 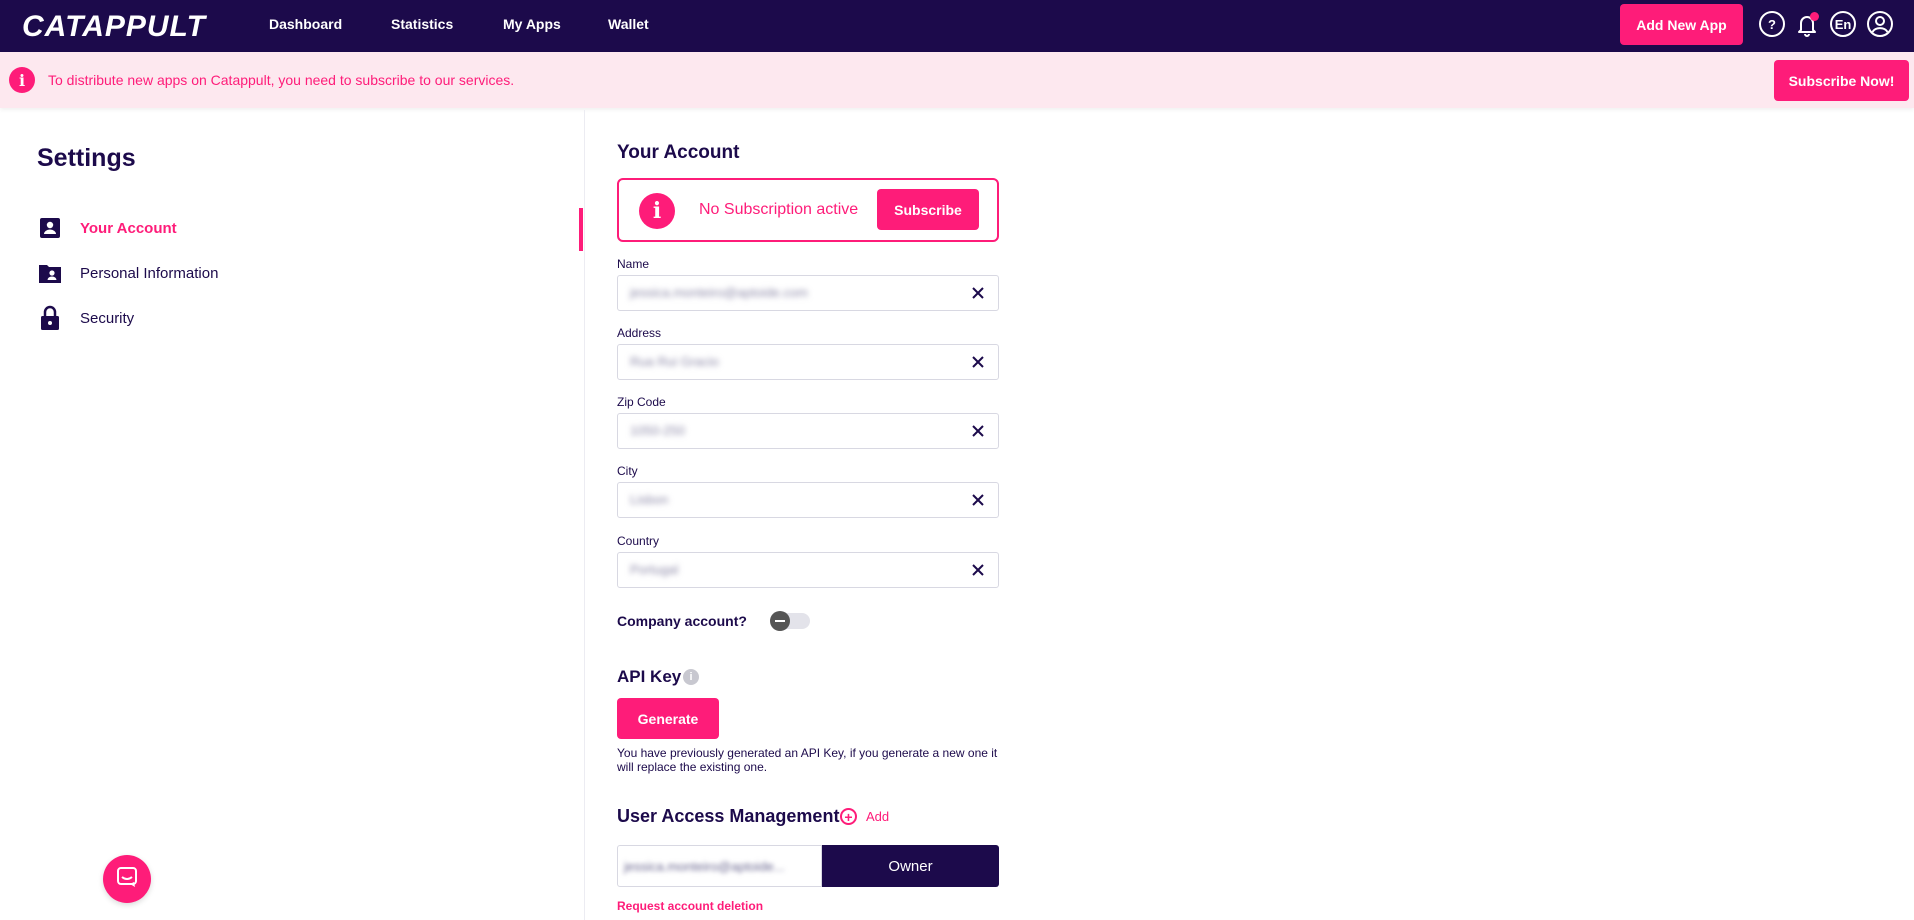 I want to click on sidebar-item-label: Personal Information, so click(x=149, y=273).